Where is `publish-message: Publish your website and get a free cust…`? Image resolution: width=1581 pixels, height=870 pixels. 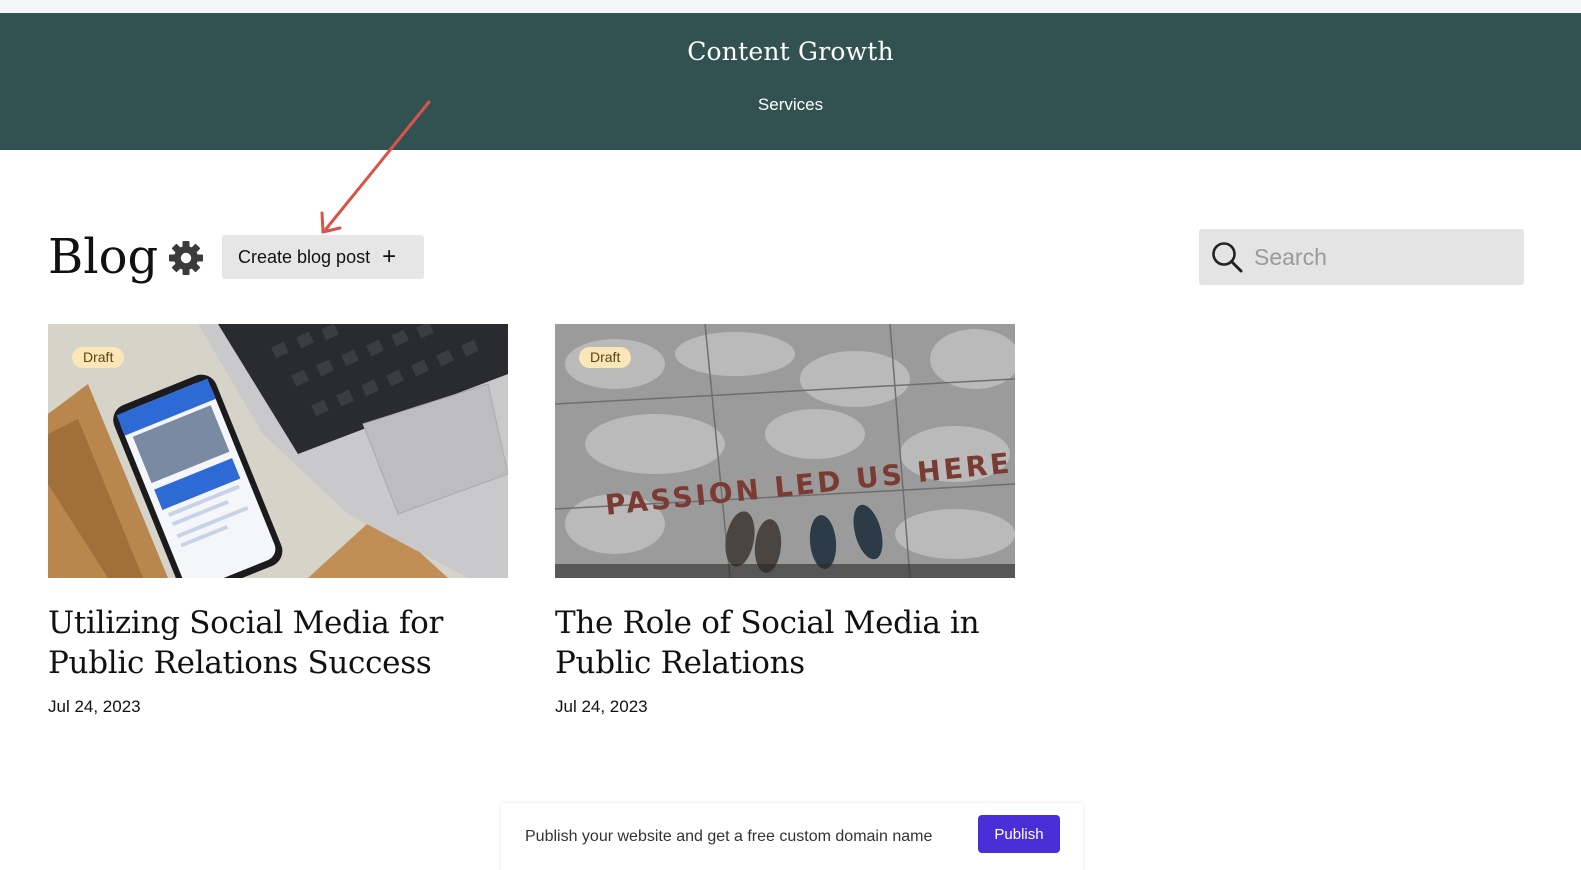 publish-message: Publish your website and get a free cust… is located at coordinates (729, 836).